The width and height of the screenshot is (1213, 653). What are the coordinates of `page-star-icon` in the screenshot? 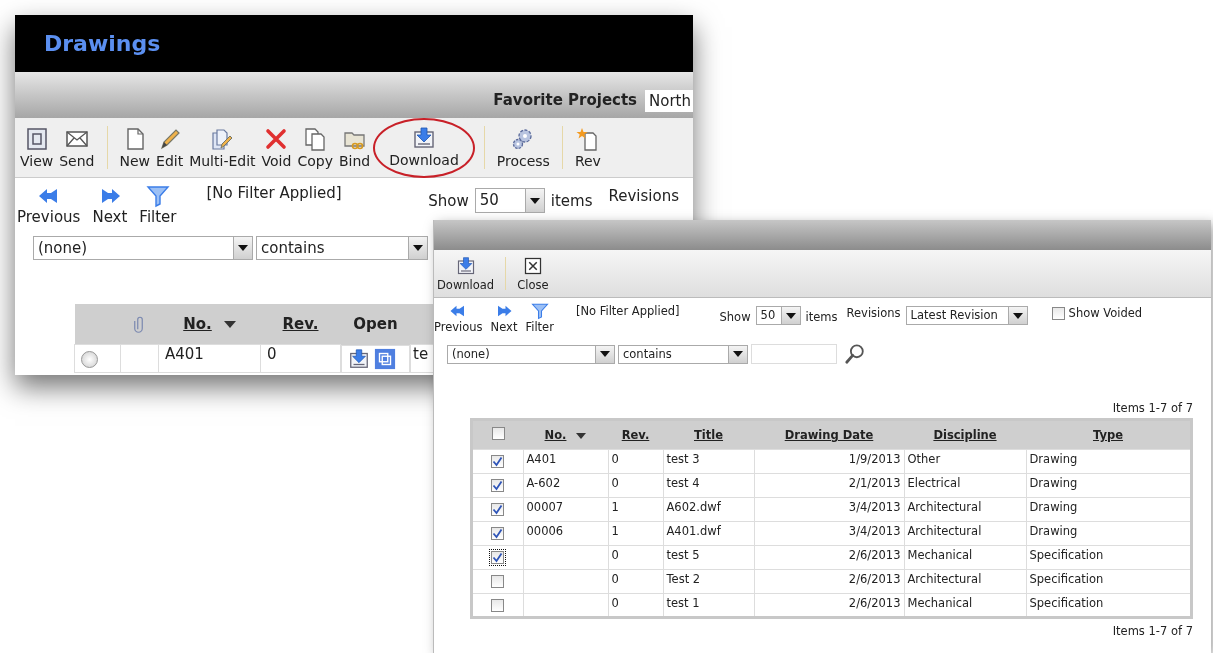 It's located at (587, 138).